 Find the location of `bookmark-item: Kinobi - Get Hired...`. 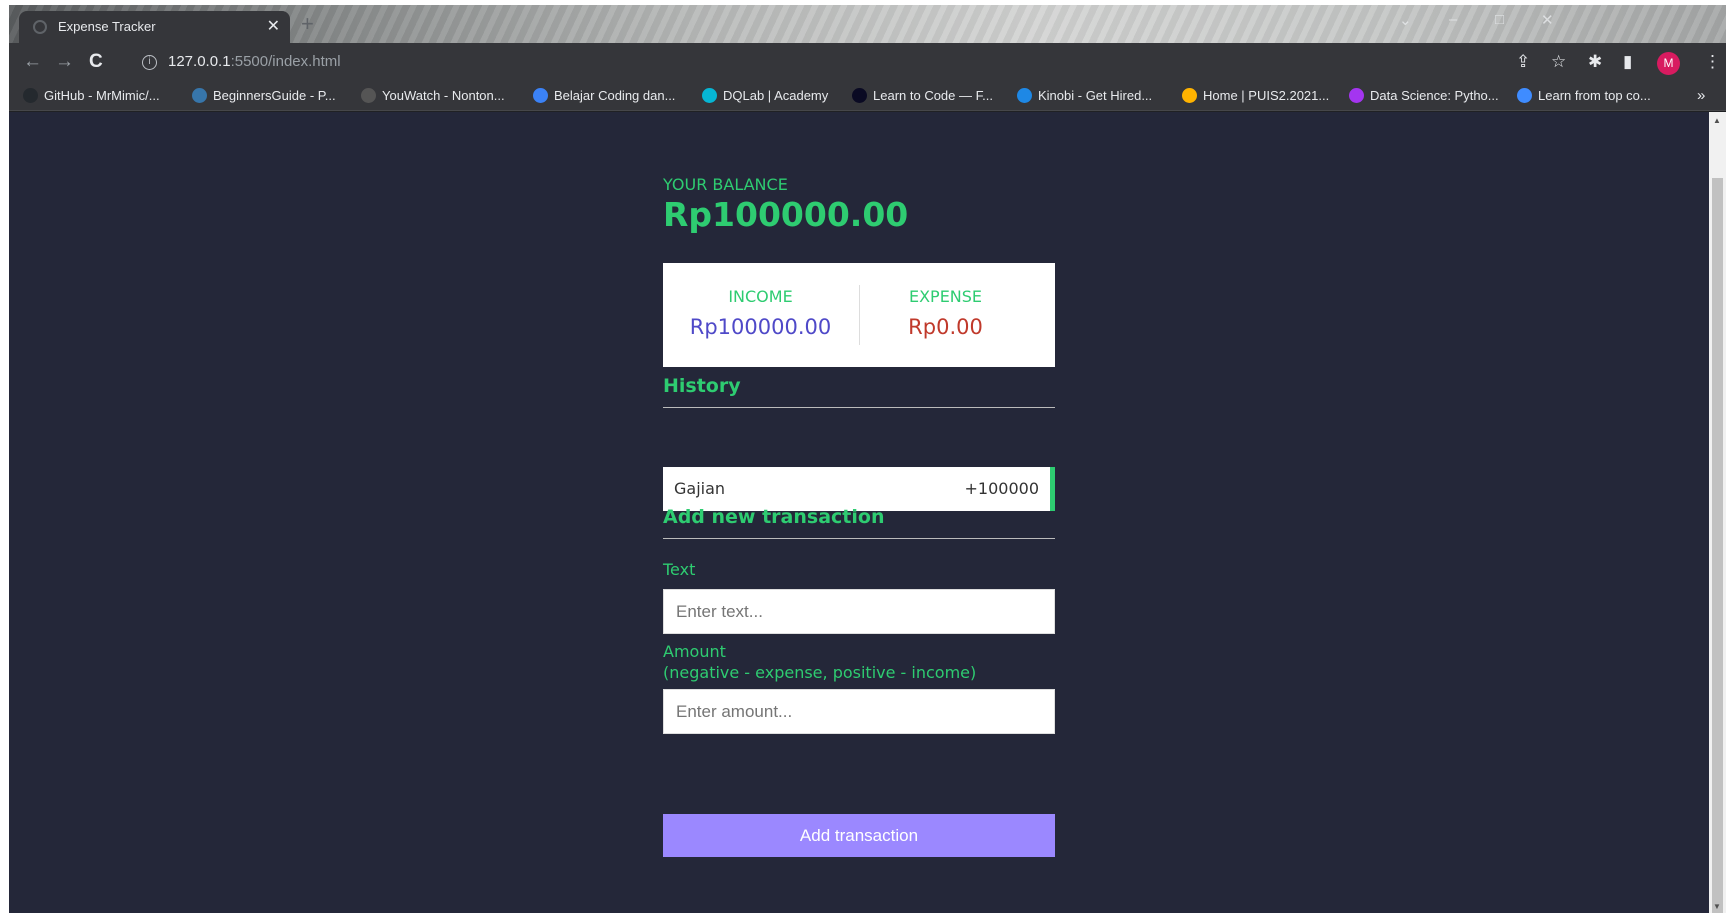

bookmark-item: Kinobi - Get Hired... is located at coordinates (1084, 95).